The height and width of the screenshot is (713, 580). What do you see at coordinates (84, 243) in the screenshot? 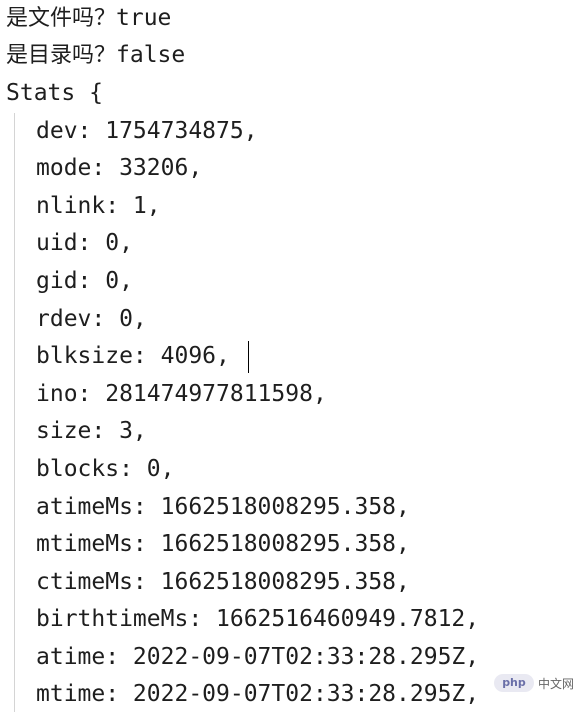
I see `stats-field-uid: uid: 0,` at bounding box center [84, 243].